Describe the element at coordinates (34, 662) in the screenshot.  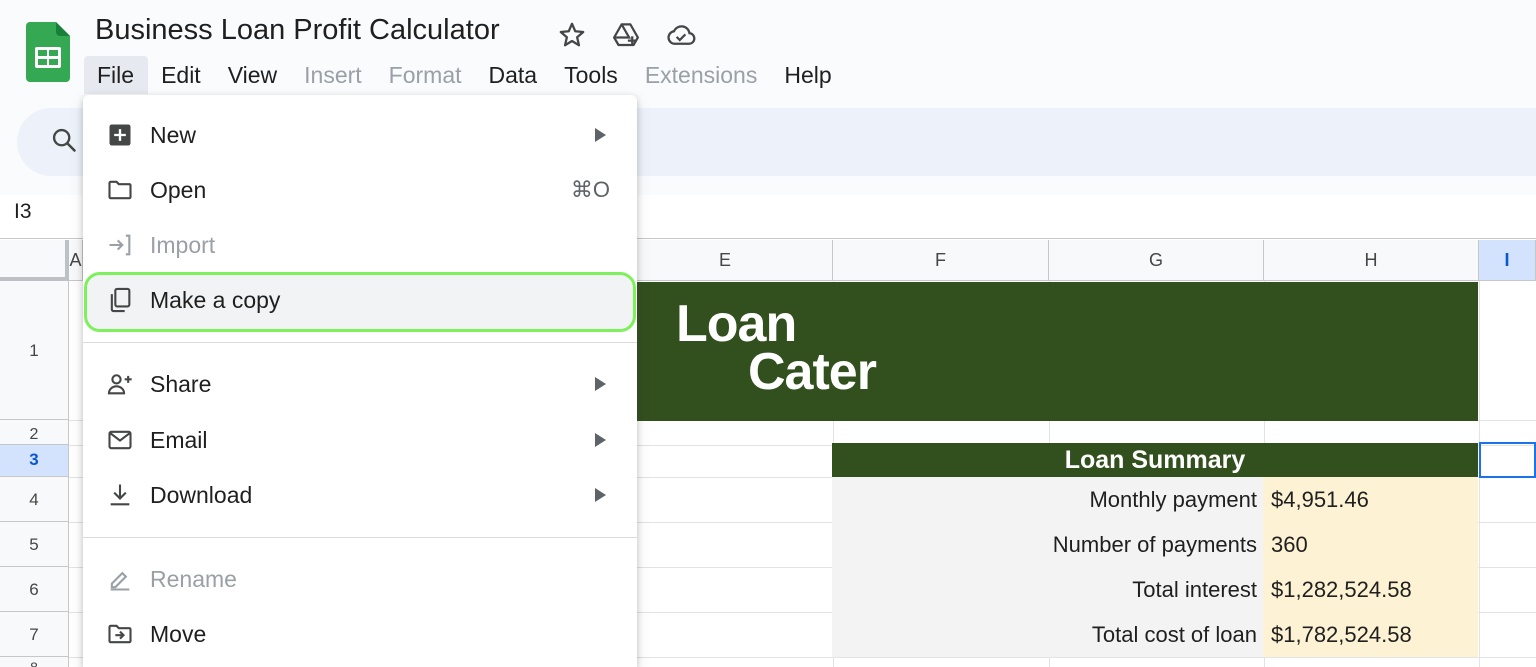
I see `row-header-8: 8` at that location.